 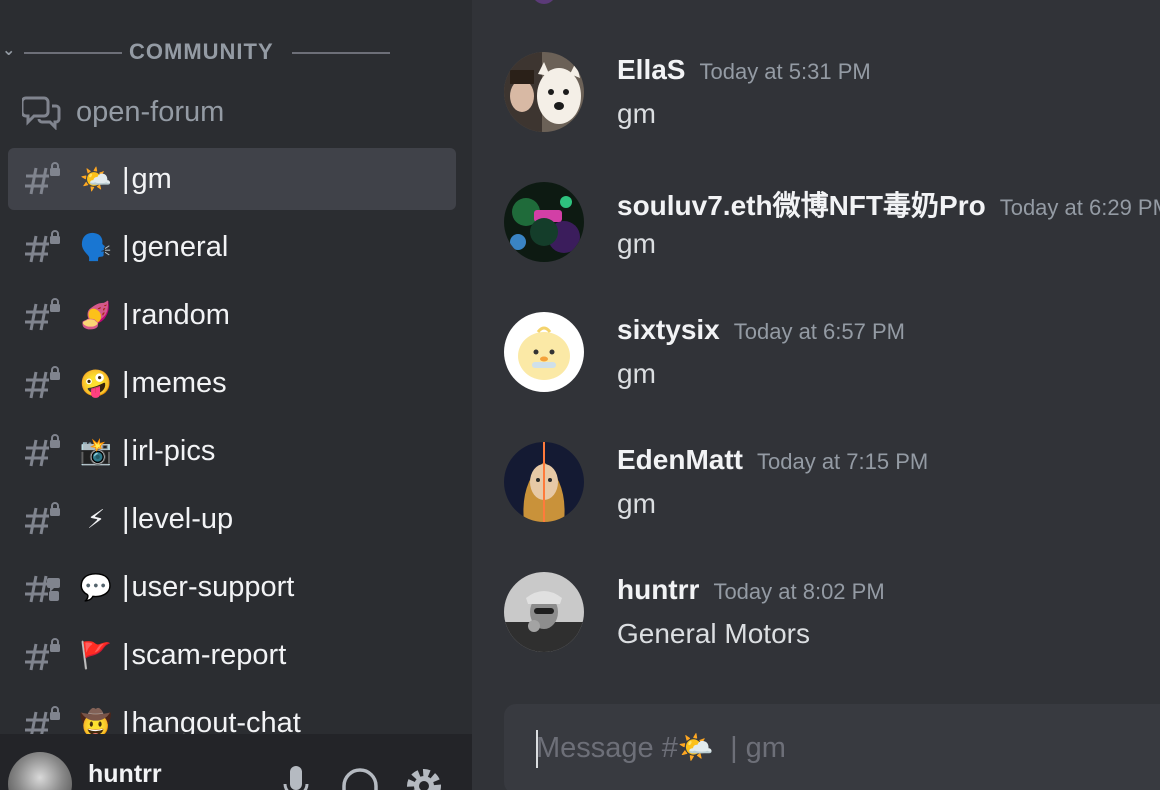 I want to click on channel-open-forum: open-forum, so click(x=232, y=112).